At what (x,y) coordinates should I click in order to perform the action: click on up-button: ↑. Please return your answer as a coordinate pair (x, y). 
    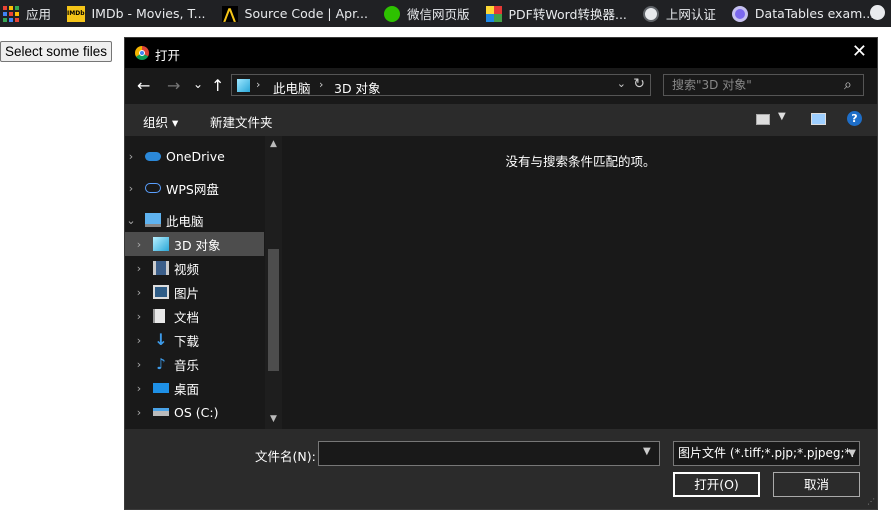
    Looking at the image, I should click on (217, 85).